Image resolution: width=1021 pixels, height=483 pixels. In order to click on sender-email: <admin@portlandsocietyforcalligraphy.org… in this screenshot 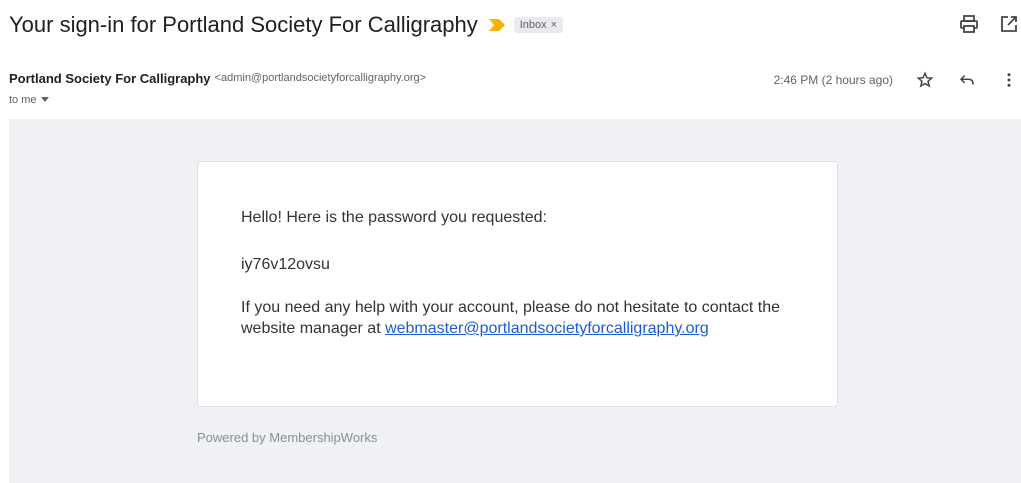, I will do `click(320, 78)`.